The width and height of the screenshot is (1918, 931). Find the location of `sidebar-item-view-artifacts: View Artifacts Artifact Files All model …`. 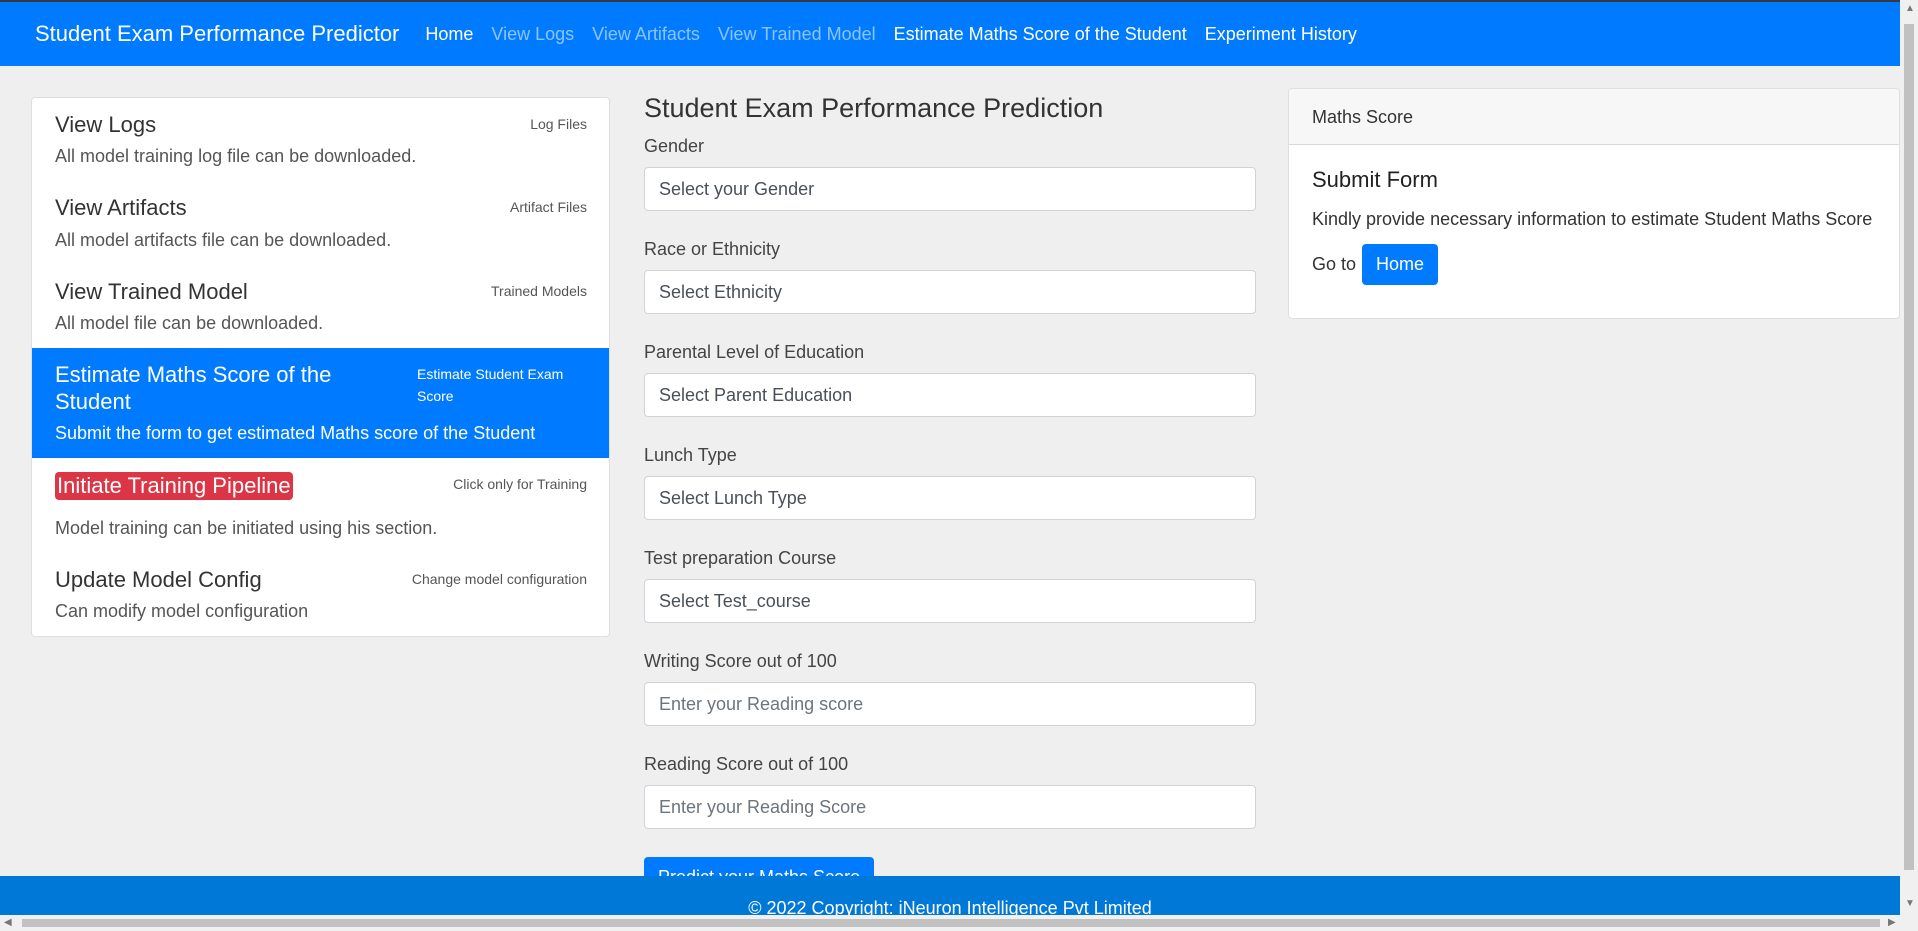

sidebar-item-view-artifacts: View Artifacts Artifact Files All model … is located at coordinates (320, 222).